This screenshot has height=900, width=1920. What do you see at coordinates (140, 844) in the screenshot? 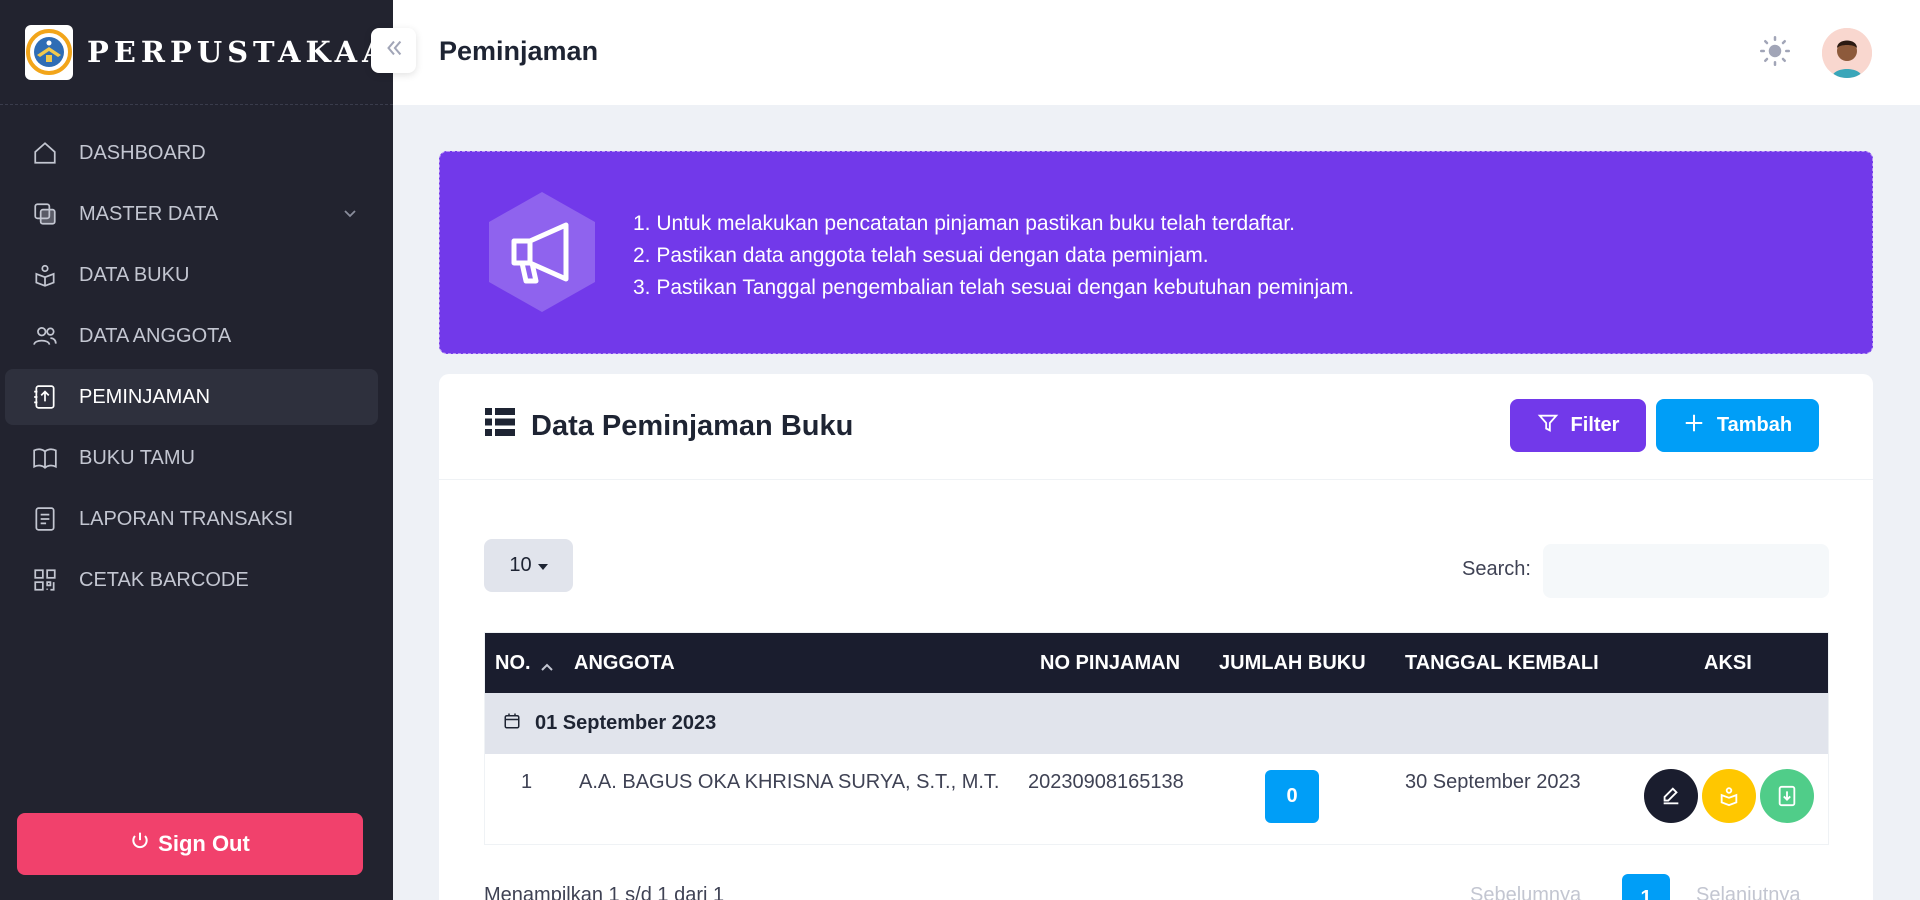
I see `power-icon` at bounding box center [140, 844].